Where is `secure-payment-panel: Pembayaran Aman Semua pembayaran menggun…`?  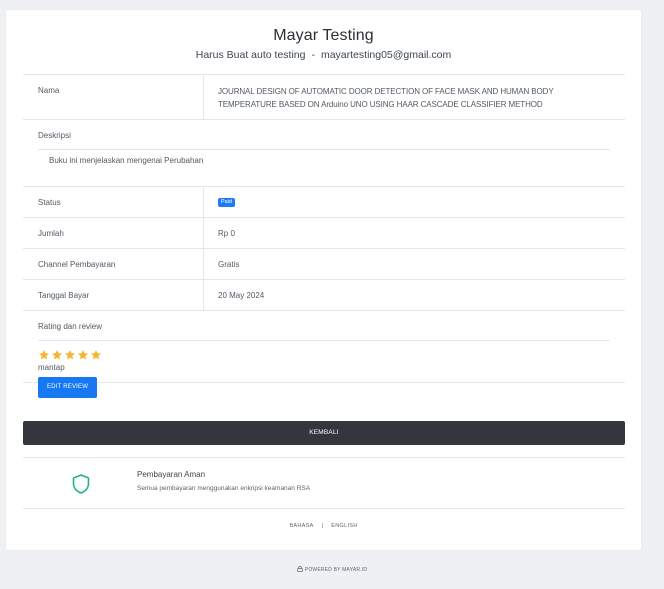 secure-payment-panel: Pembayaran Aman Semua pembayaran menggun… is located at coordinates (324, 483).